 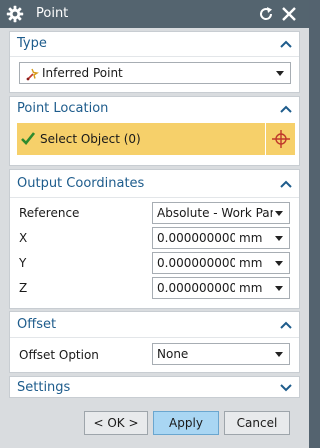 I want to click on y-coordinate-field: 0.0000000000( mm, so click(x=221, y=263).